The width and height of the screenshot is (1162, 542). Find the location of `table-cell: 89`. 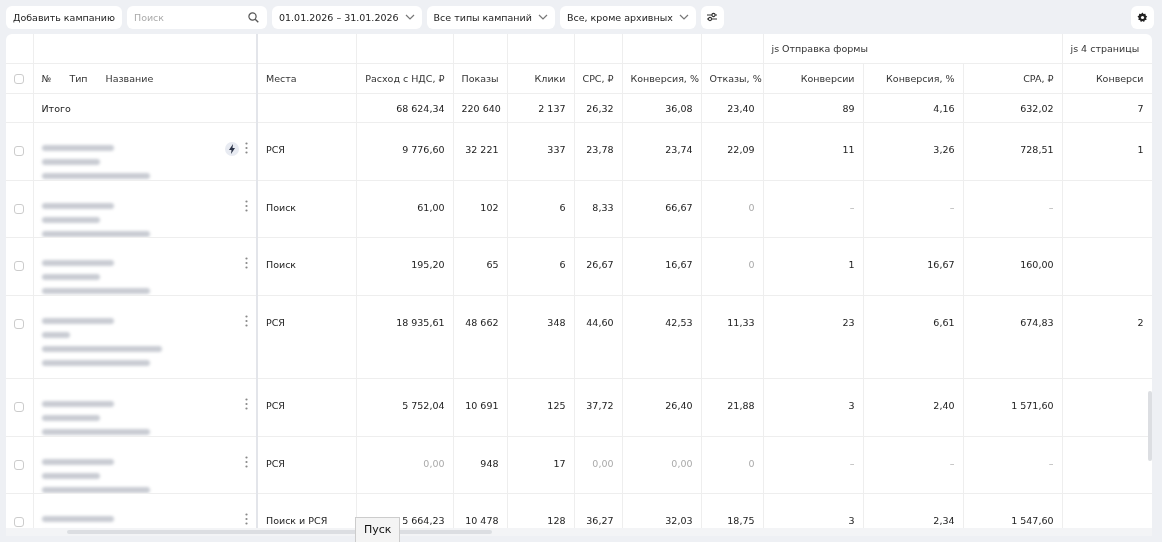

table-cell: 89 is located at coordinates (848, 108).